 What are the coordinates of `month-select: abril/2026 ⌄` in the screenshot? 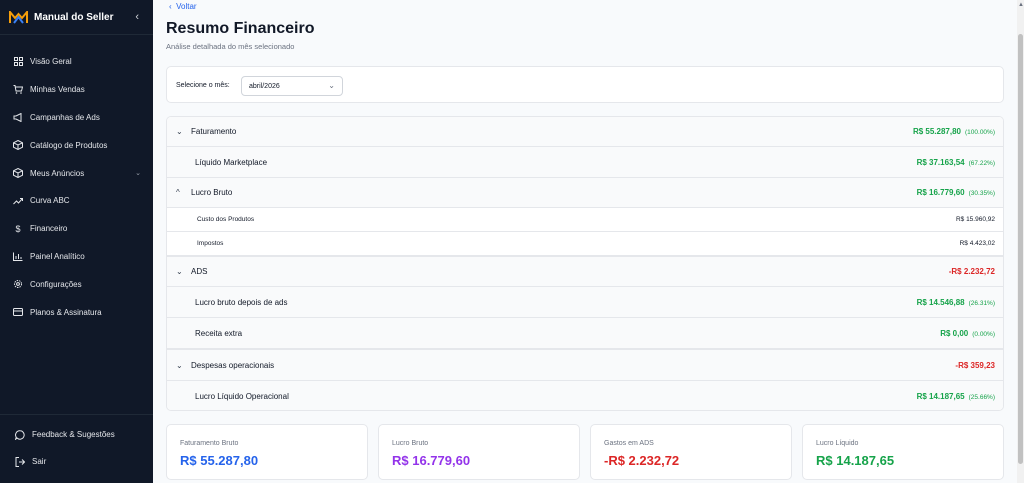 It's located at (292, 86).